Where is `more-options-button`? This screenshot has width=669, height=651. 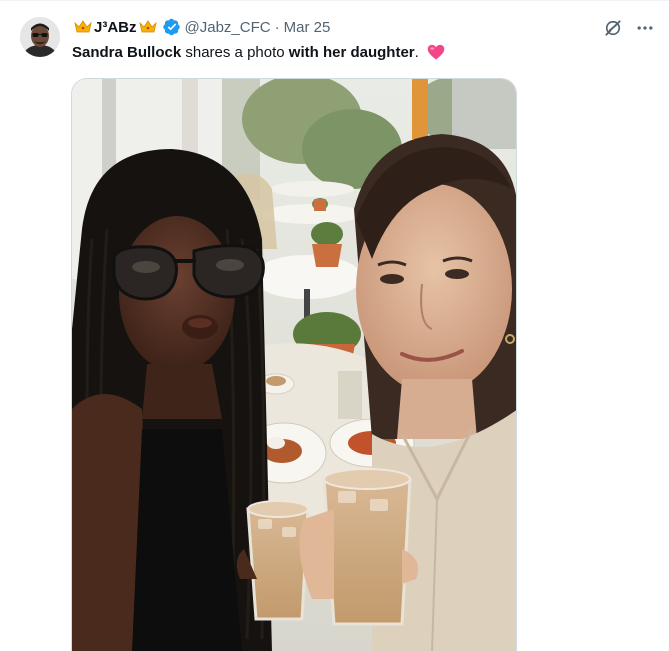
more-options-button is located at coordinates (645, 28).